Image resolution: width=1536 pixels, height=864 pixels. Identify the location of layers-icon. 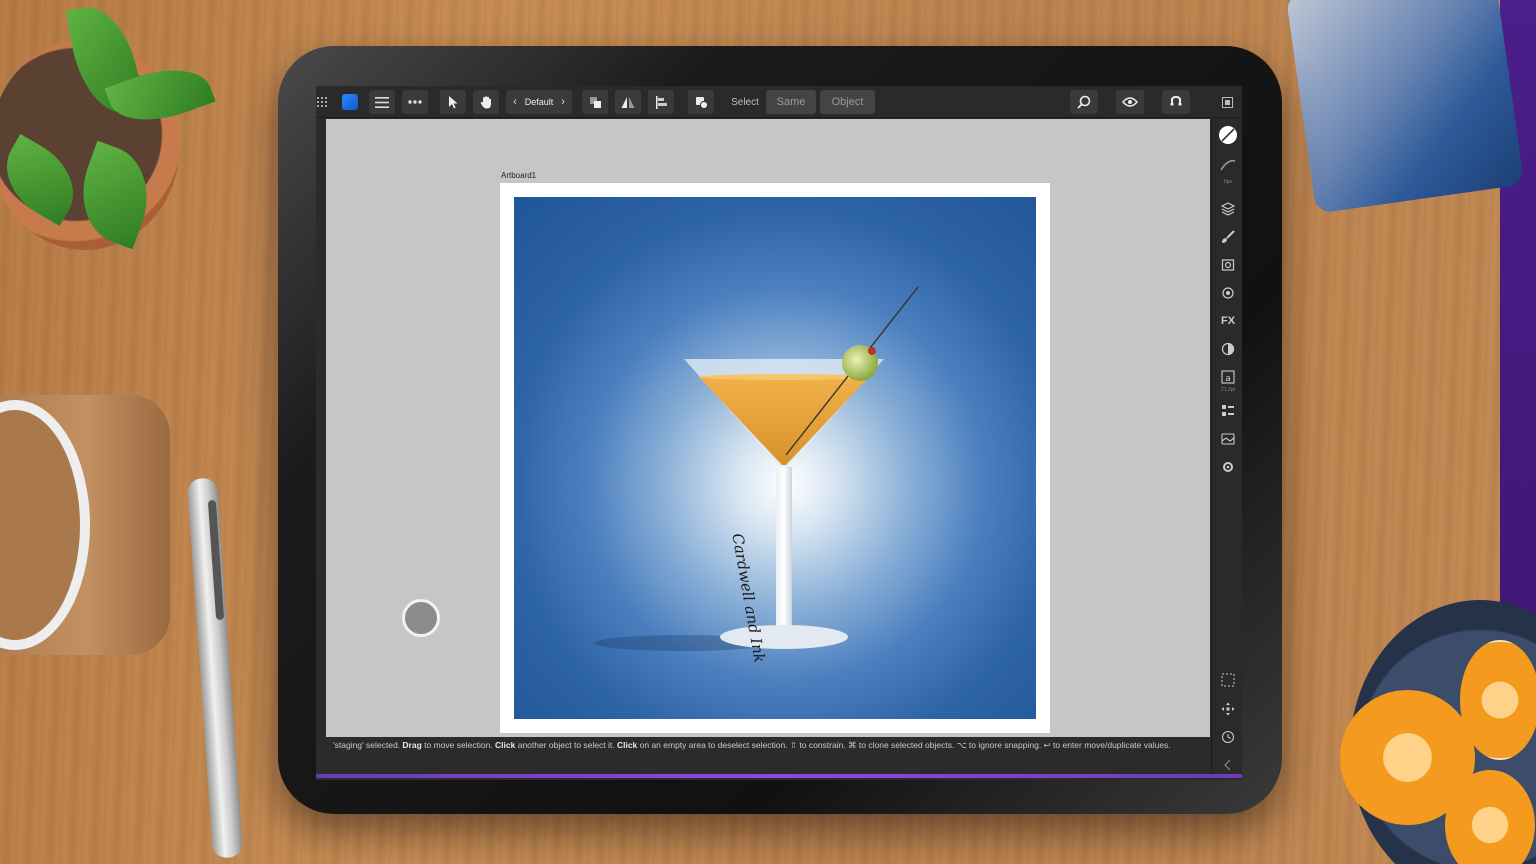
(1228, 209).